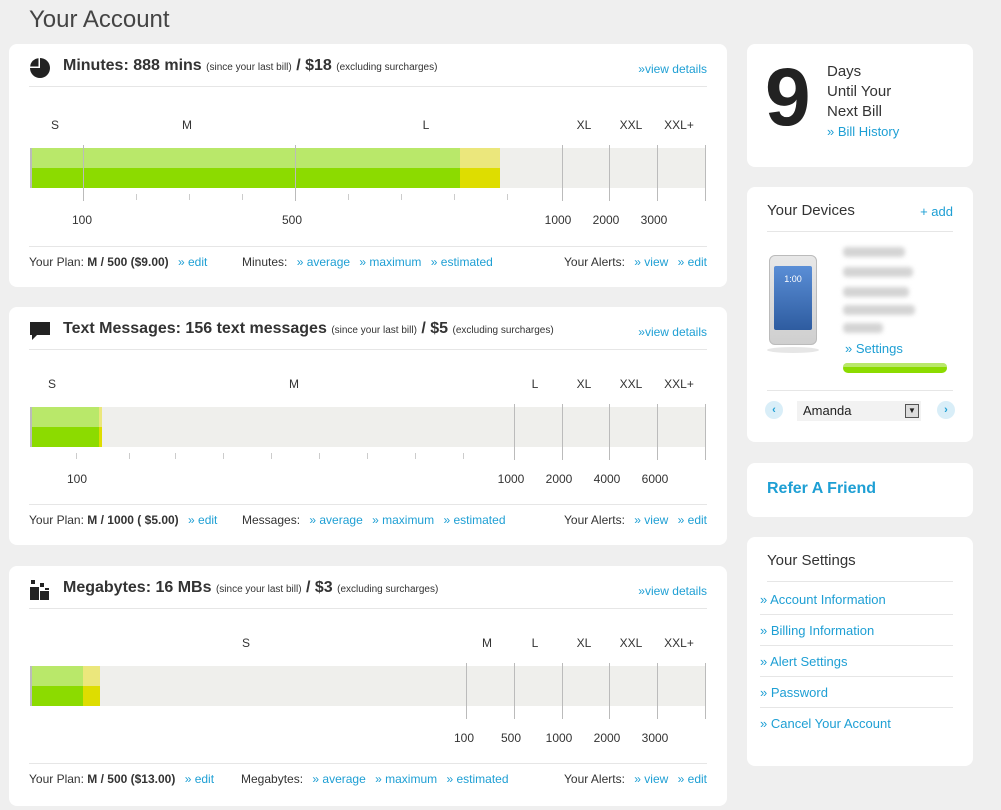 The width and height of the screenshot is (1001, 810). I want to click on device-settings-link: » Settings, so click(874, 348).